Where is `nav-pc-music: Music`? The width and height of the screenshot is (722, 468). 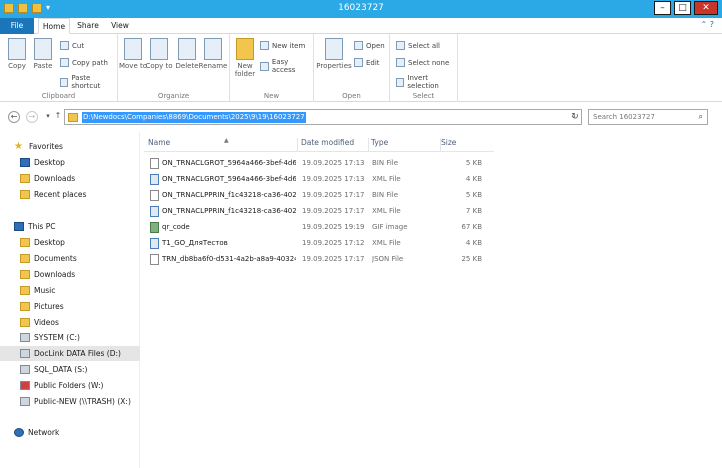
nav-pc-music: Music is located at coordinates (90, 290).